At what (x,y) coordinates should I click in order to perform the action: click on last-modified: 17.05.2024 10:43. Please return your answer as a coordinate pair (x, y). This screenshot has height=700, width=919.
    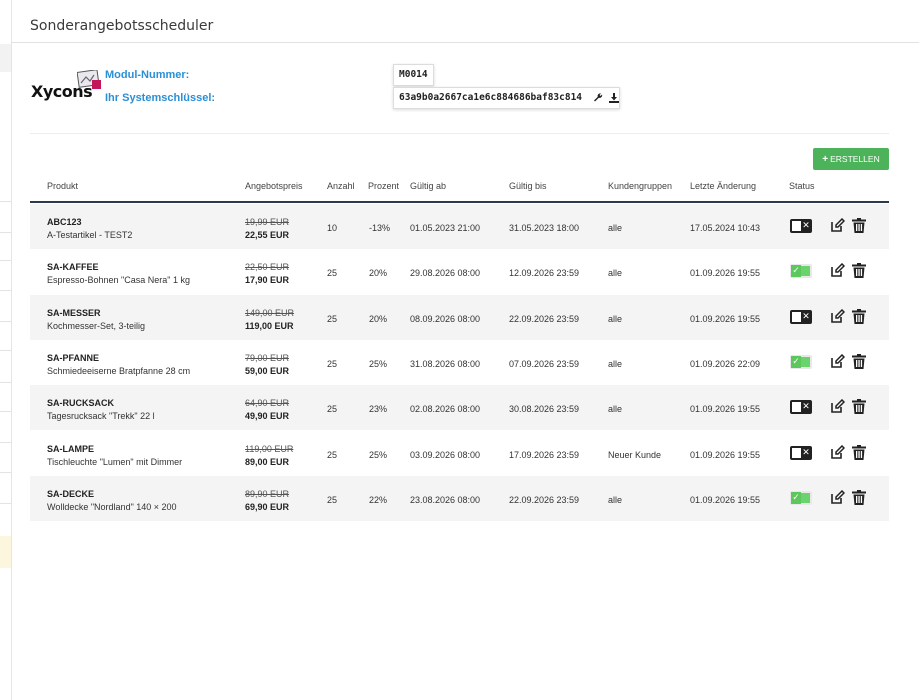
    Looking at the image, I should click on (725, 228).